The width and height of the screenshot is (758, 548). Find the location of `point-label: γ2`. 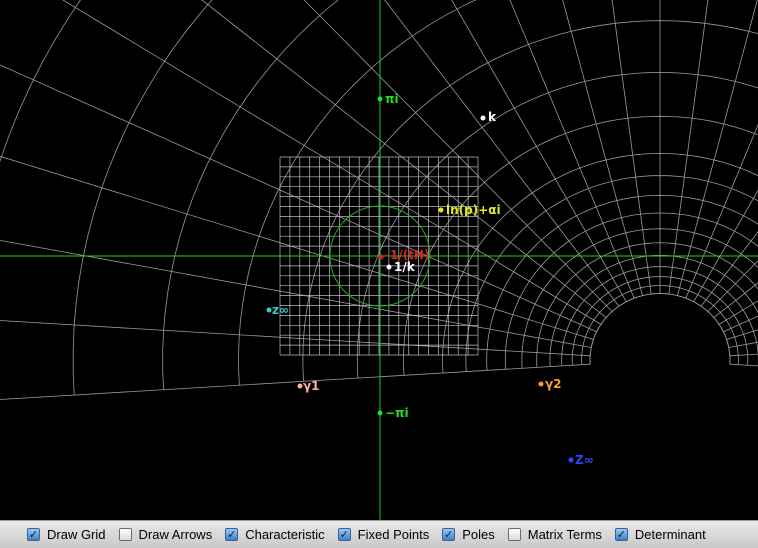

point-label: γ2 is located at coordinates (553, 384).